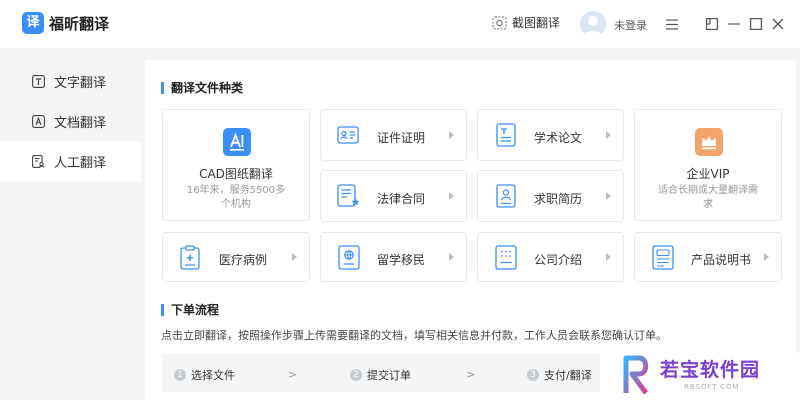 This screenshot has height=400, width=800. I want to click on user-icon, so click(593, 26).